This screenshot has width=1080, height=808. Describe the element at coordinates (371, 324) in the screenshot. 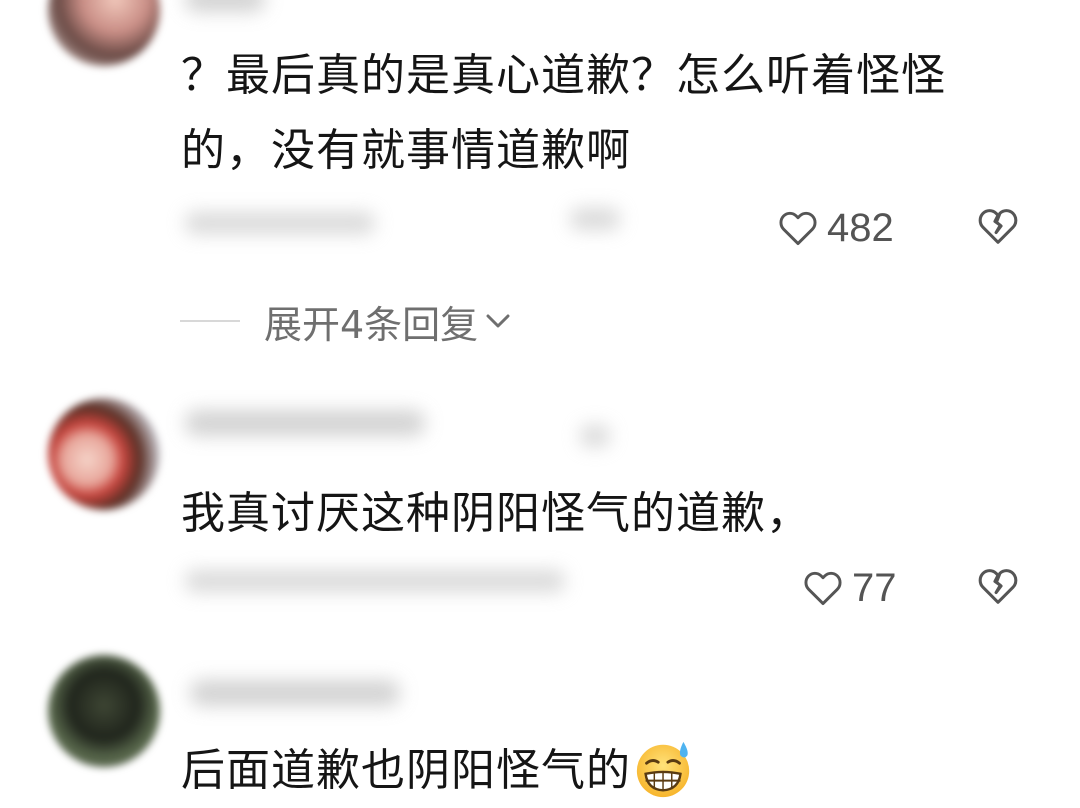

I see `expand-replies-label: 展开4条回复` at that location.